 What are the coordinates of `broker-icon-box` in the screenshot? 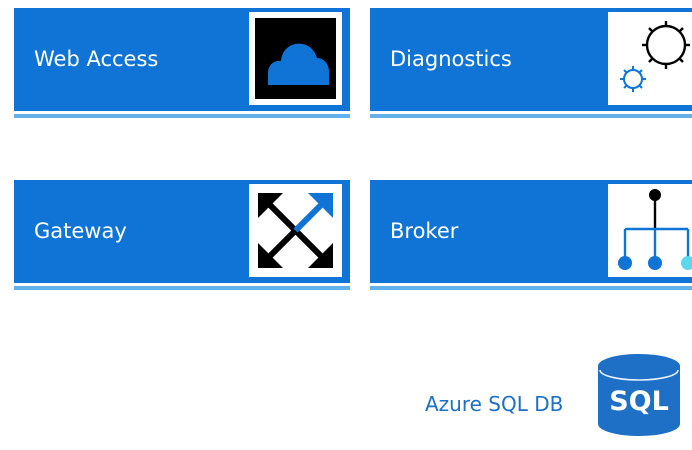 It's located at (650, 230).